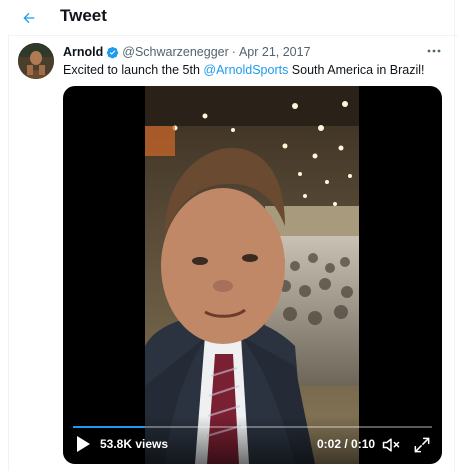  What do you see at coordinates (252, 427) in the screenshot?
I see `progress-bar` at bounding box center [252, 427].